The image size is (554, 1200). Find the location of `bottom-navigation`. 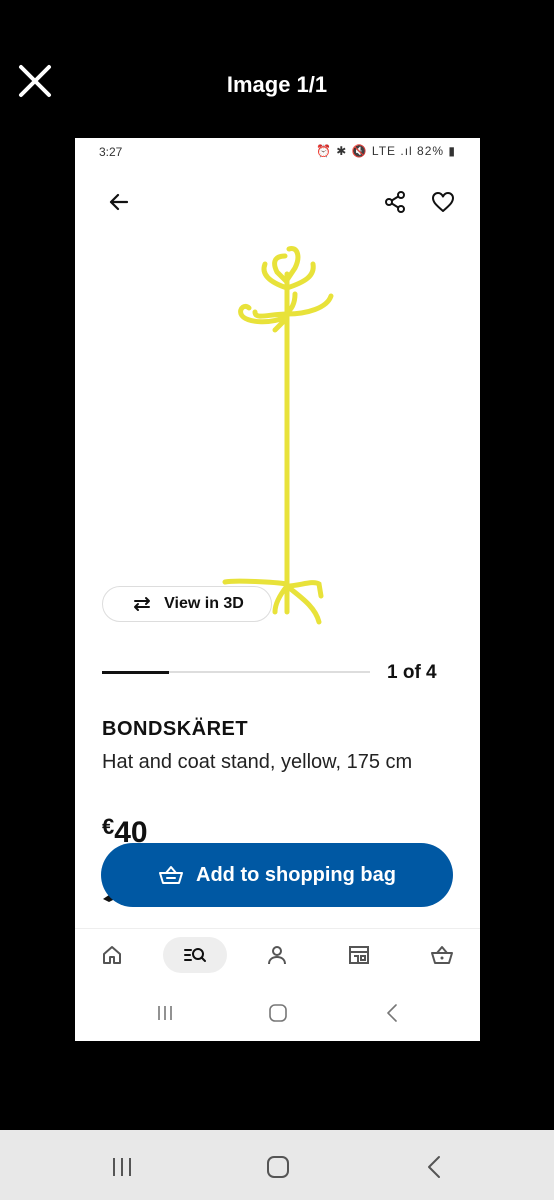

bottom-navigation is located at coordinates (277, 956).